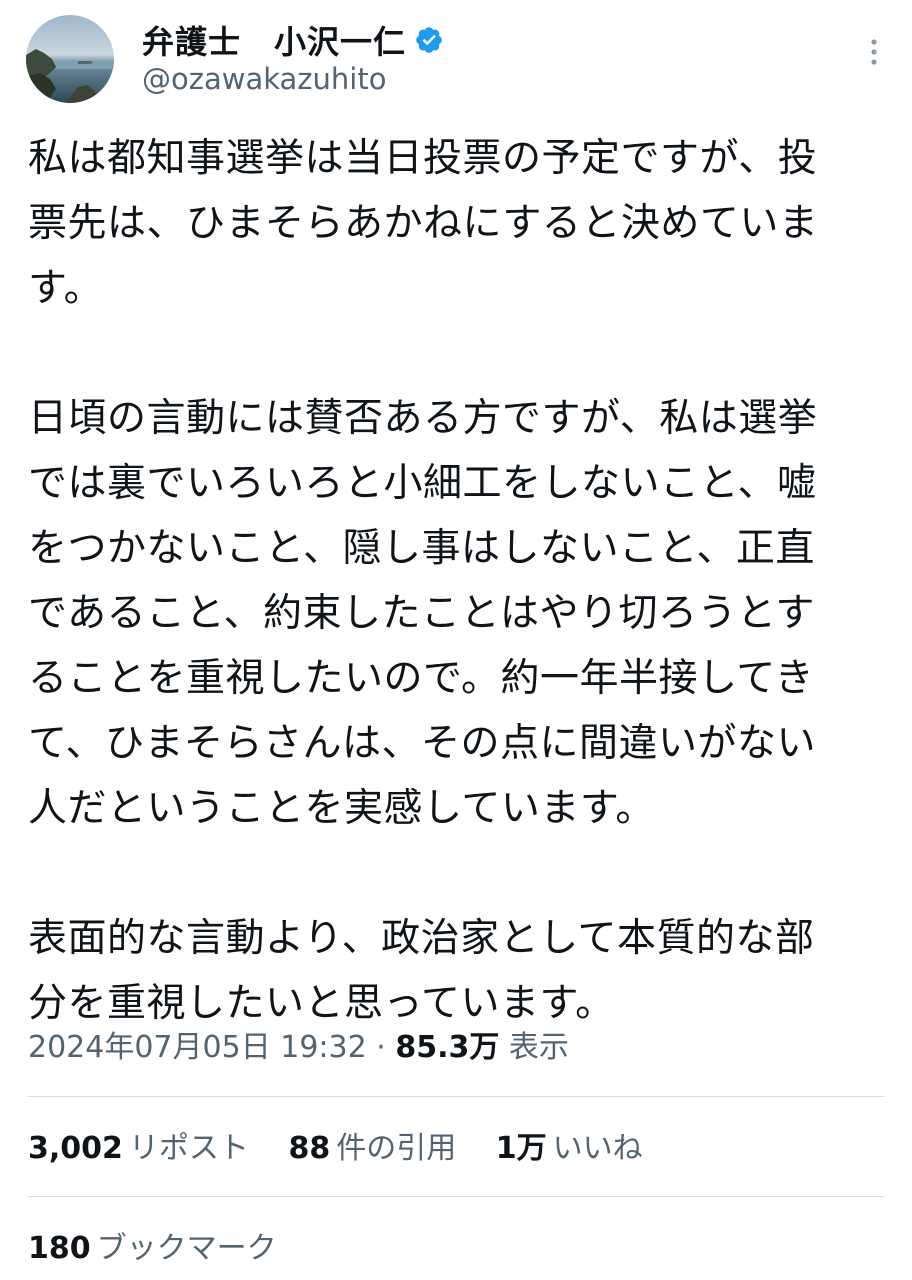 The height and width of the screenshot is (1280, 912). What do you see at coordinates (274, 40) in the screenshot?
I see `author-display-name: 弁護士 小沢一仁` at bounding box center [274, 40].